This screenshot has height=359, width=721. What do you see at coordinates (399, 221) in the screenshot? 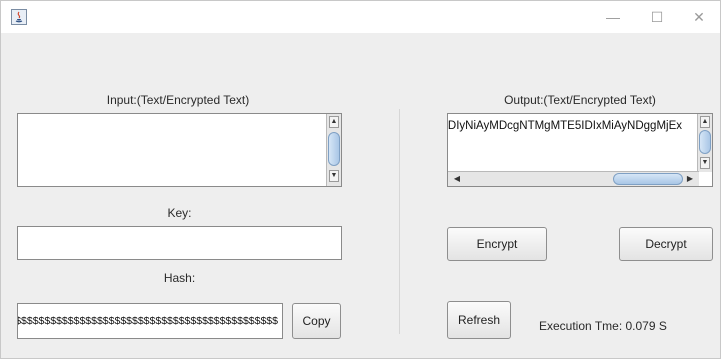
I see `panel-divider` at bounding box center [399, 221].